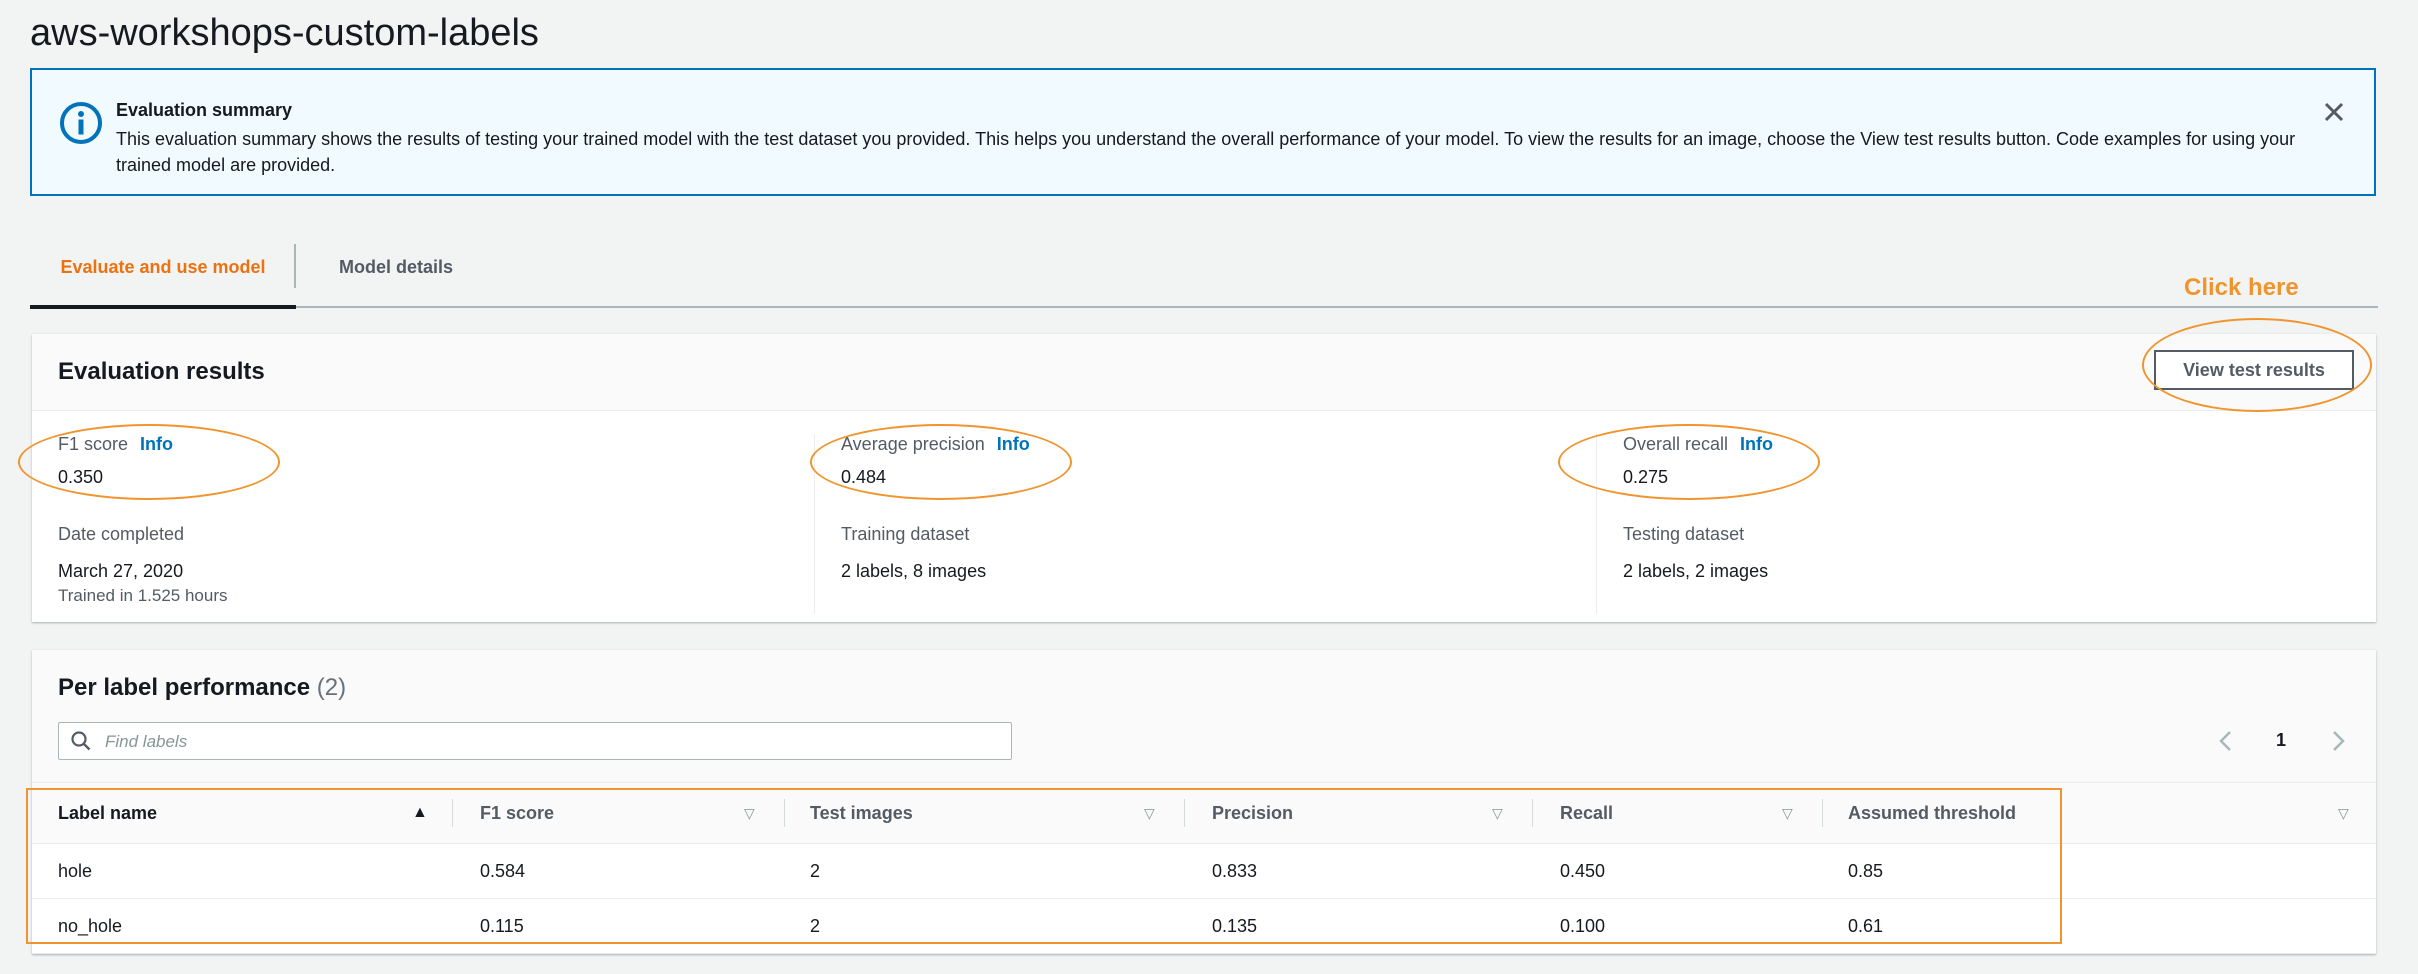 The image size is (2418, 974). What do you see at coordinates (1583, 871) in the screenshot?
I see `cell-recall: 0.450` at bounding box center [1583, 871].